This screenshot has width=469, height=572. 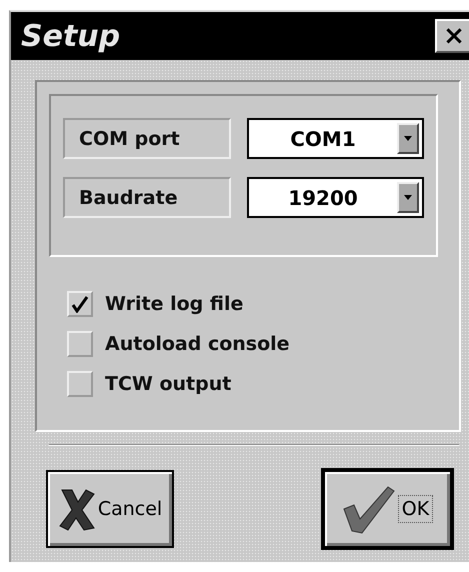 I want to click on checkbox-label: Autoload console, so click(x=197, y=344).